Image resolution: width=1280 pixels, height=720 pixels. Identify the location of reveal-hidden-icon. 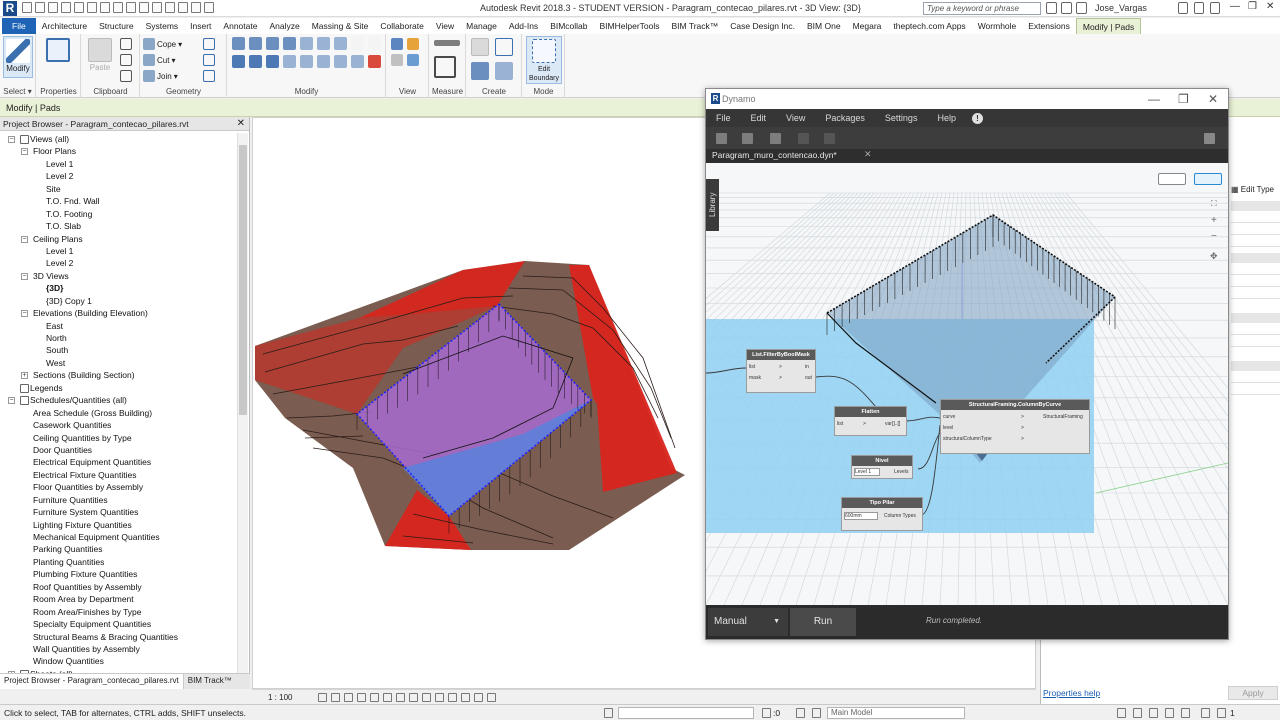
(440, 697).